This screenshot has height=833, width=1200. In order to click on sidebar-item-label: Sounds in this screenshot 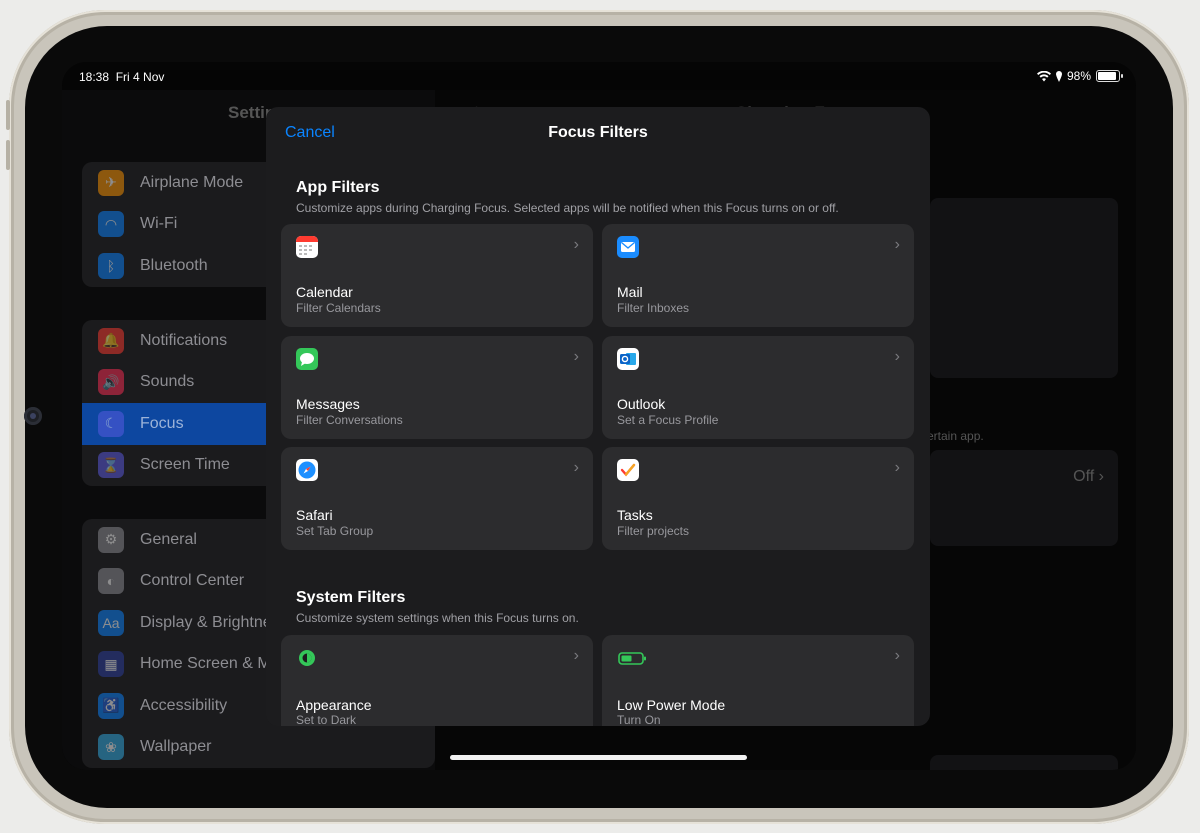, I will do `click(167, 382)`.